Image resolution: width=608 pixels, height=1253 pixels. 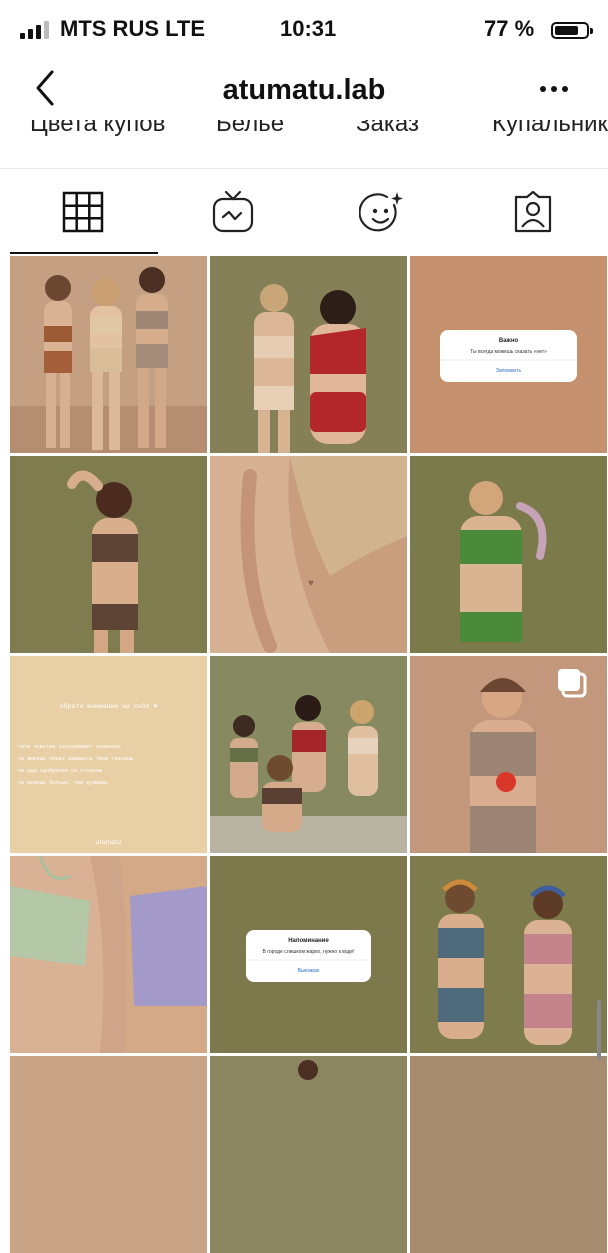 I want to click on dialog-action: Выезжаю, so click(x=309, y=971).